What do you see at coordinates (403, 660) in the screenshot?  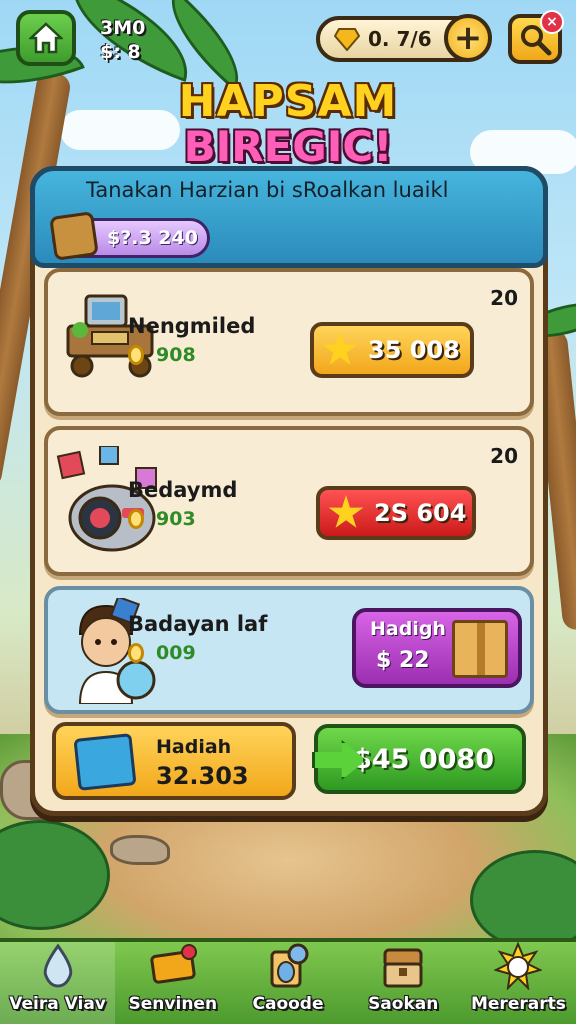 I see `gift-button-price: $ 22` at bounding box center [403, 660].